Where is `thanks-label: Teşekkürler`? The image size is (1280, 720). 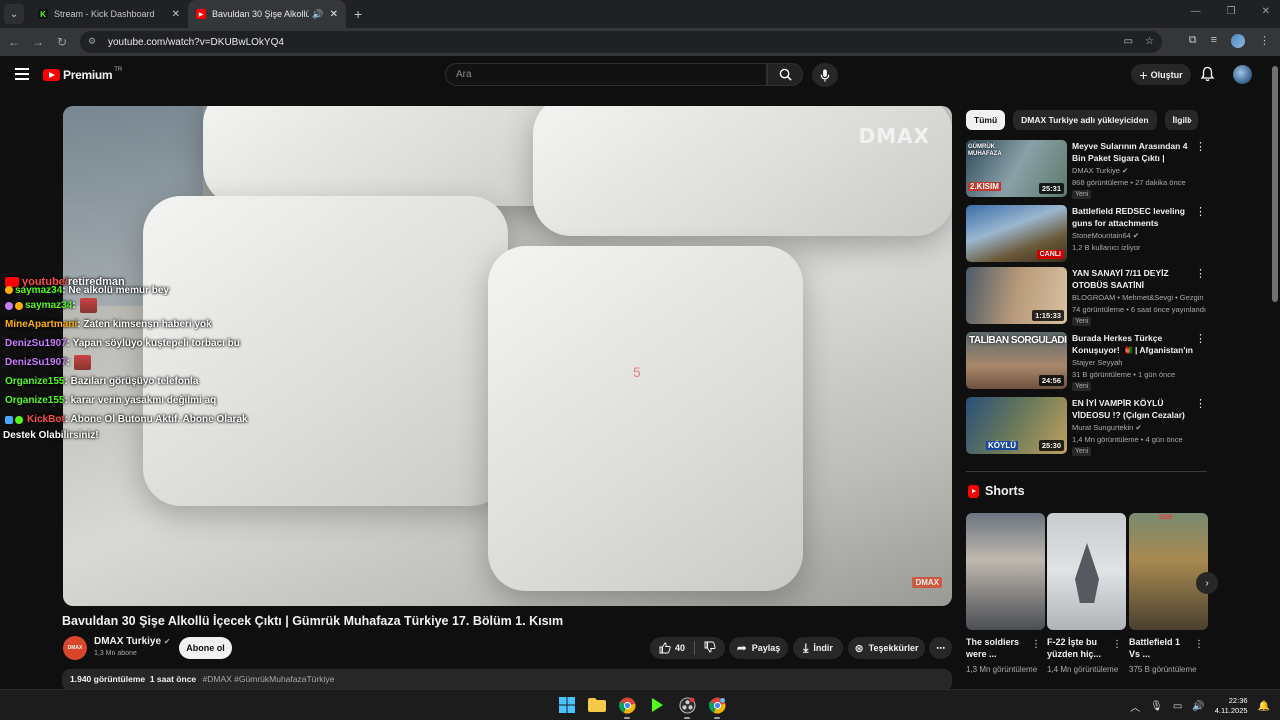
thanks-label: Teşekkürler is located at coordinates (893, 648).